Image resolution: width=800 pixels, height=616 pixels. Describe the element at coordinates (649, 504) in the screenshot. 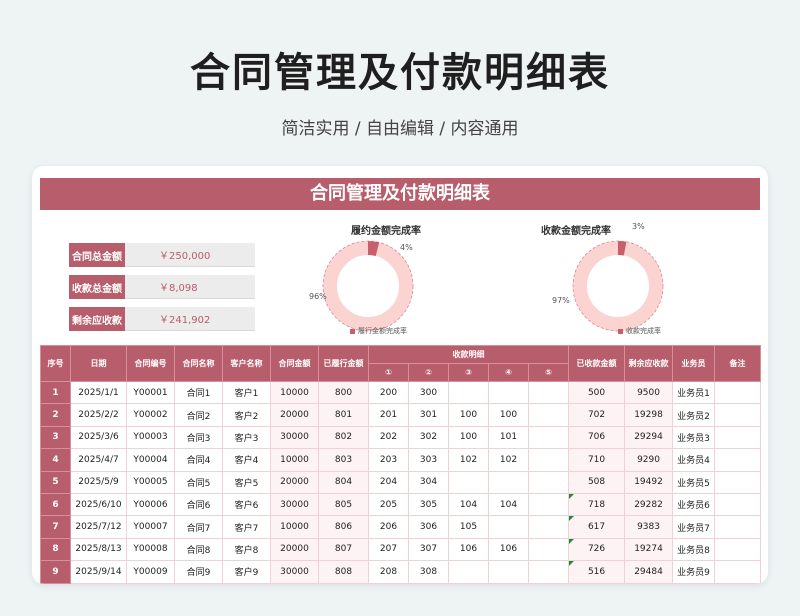

I see `remaining-cell: 29282` at that location.